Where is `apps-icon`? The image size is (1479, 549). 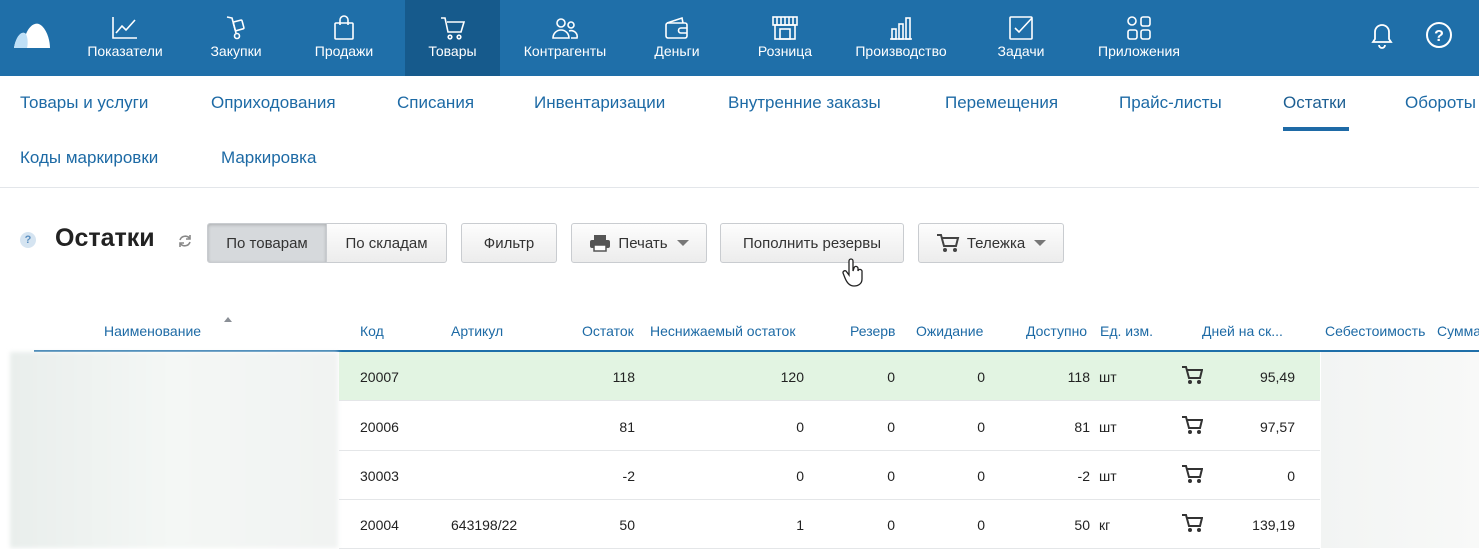 apps-icon is located at coordinates (1139, 28).